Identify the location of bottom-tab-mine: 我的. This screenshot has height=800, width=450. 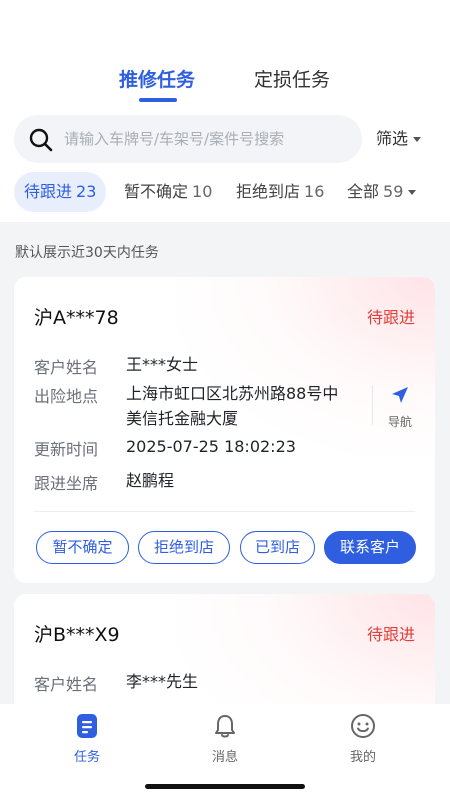
(363, 738).